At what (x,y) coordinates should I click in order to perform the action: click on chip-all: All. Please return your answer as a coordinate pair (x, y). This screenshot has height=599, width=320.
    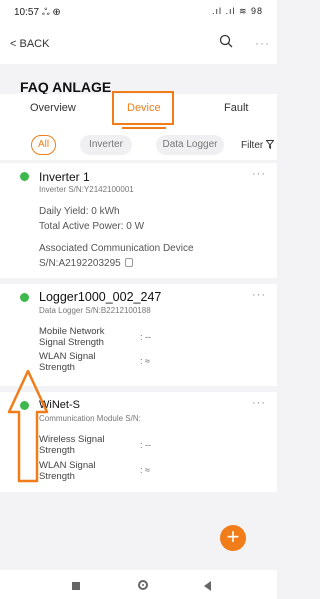
    Looking at the image, I should click on (43, 145).